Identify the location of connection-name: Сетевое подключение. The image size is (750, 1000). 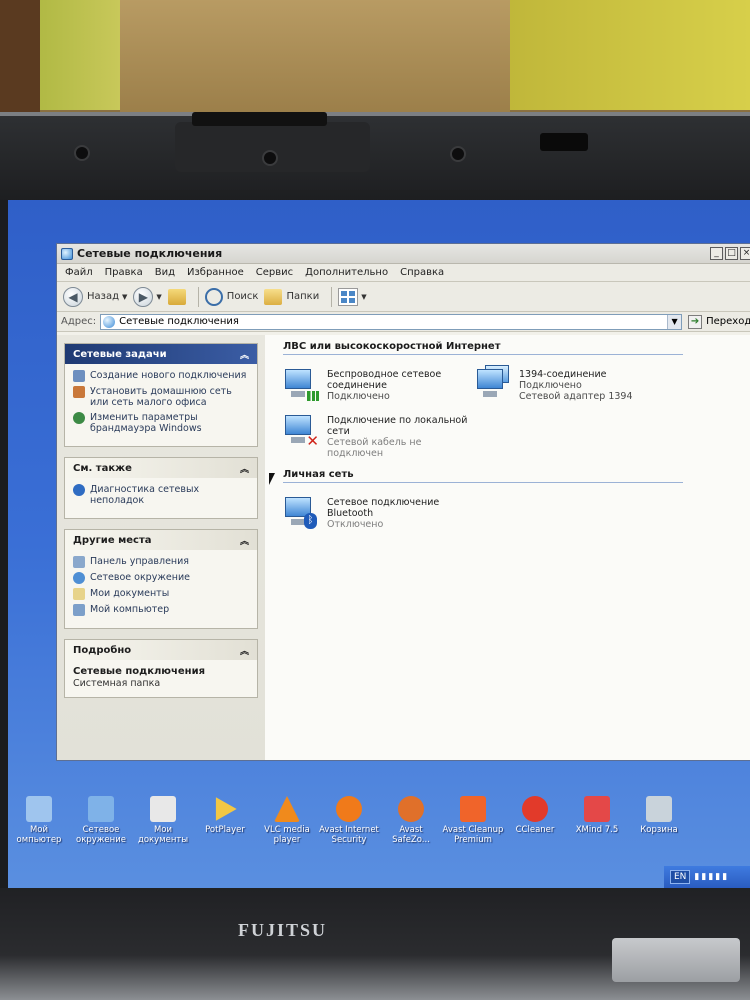
(383, 502).